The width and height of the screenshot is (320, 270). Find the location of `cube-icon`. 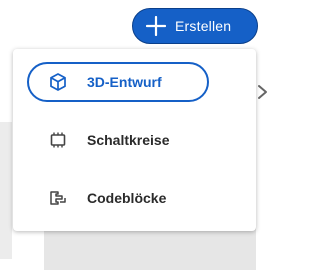

cube-icon is located at coordinates (58, 82).